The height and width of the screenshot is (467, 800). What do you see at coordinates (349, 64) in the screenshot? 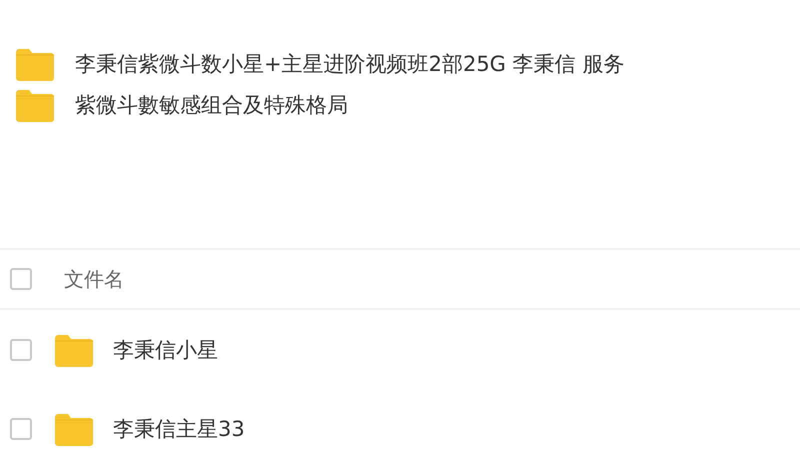
I see `folder-name: 李秉信紫微斗数小星+主星进阶视频班2部25G 李秉信 服务` at bounding box center [349, 64].